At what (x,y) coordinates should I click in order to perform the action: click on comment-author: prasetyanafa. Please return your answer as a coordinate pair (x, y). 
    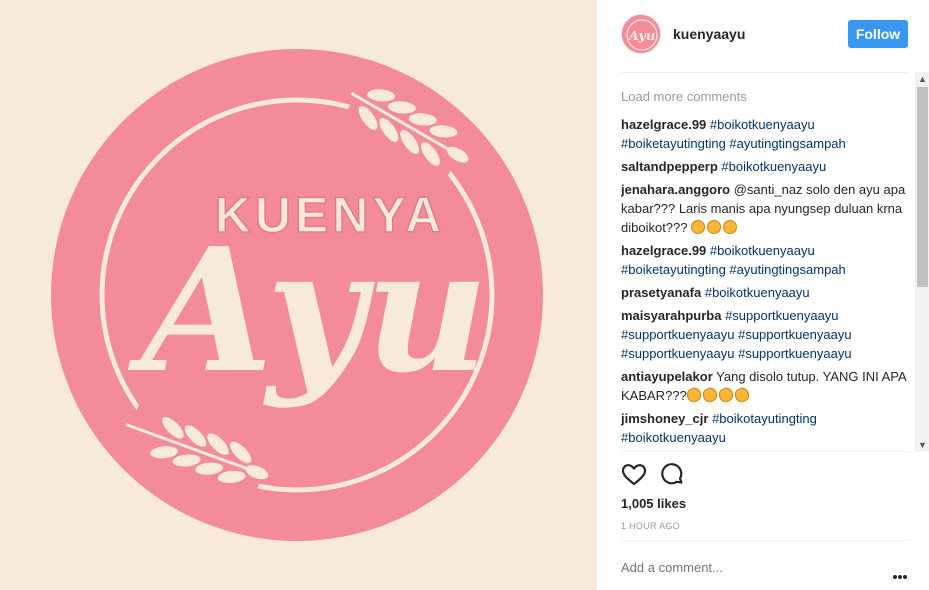
    Looking at the image, I should click on (661, 292).